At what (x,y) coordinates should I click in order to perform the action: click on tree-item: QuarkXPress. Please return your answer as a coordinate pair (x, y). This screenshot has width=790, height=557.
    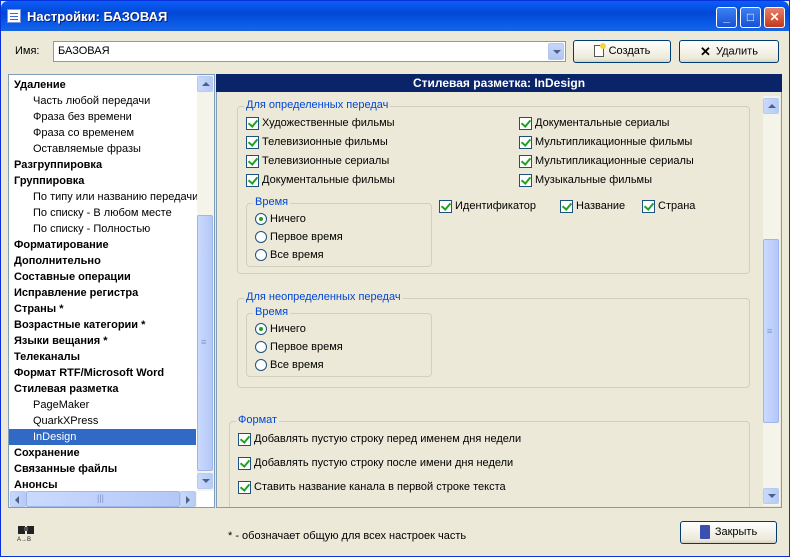
    Looking at the image, I should click on (65, 421).